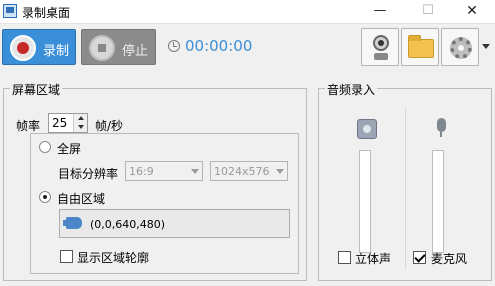 The image size is (495, 286). I want to click on fps-increment-icon, so click(80, 118).